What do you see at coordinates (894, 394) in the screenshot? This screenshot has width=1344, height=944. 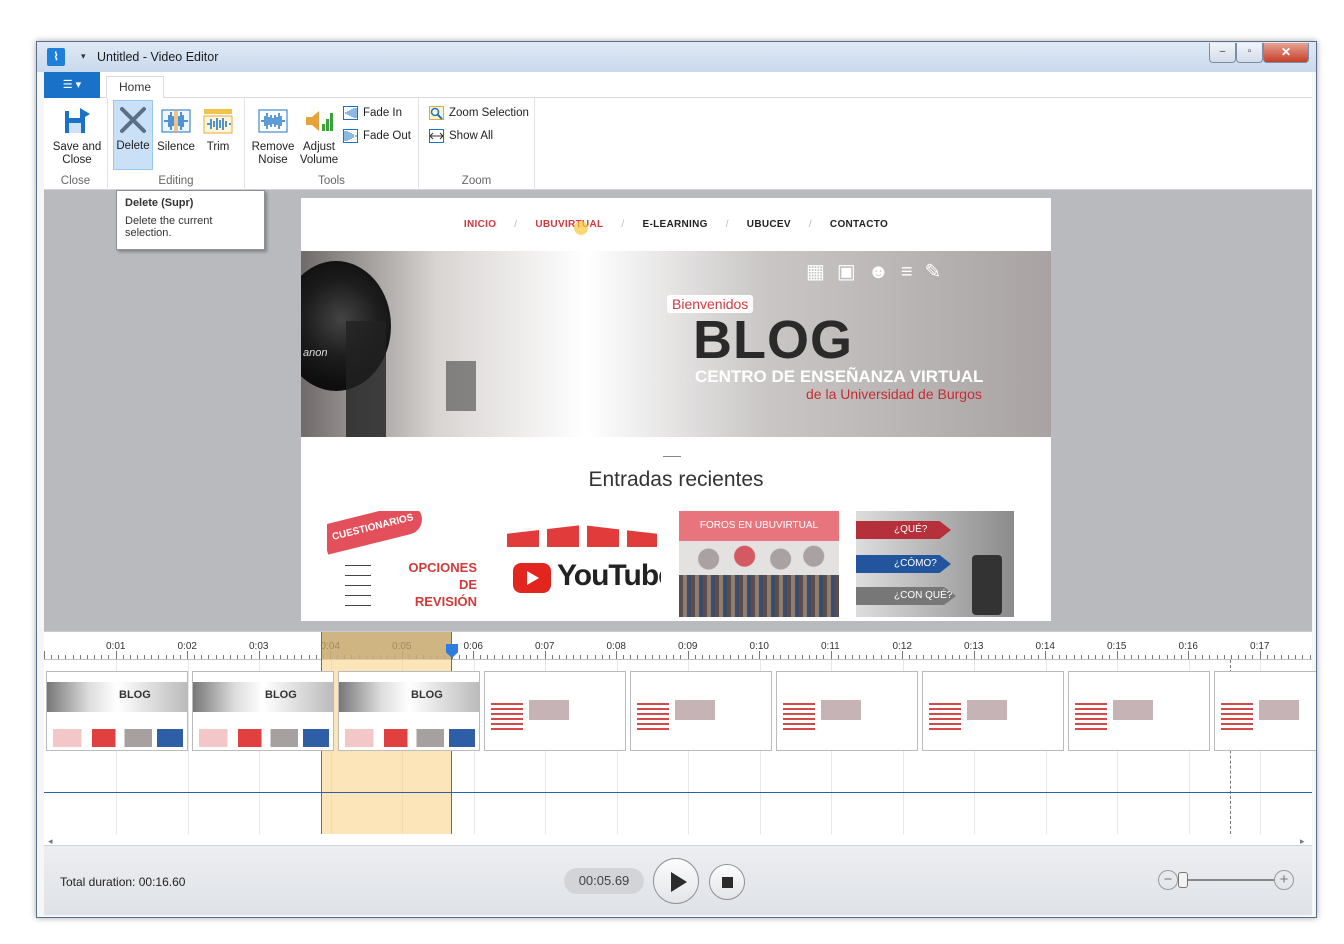 I see `hero-university: de la Universidad de Burgos` at bounding box center [894, 394].